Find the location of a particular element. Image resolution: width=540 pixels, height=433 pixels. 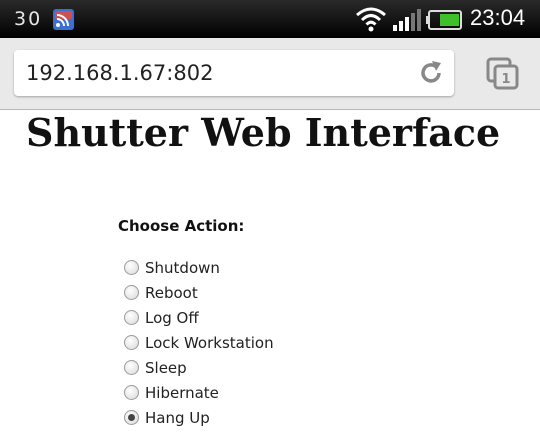

rss-icon is located at coordinates (63, 19).